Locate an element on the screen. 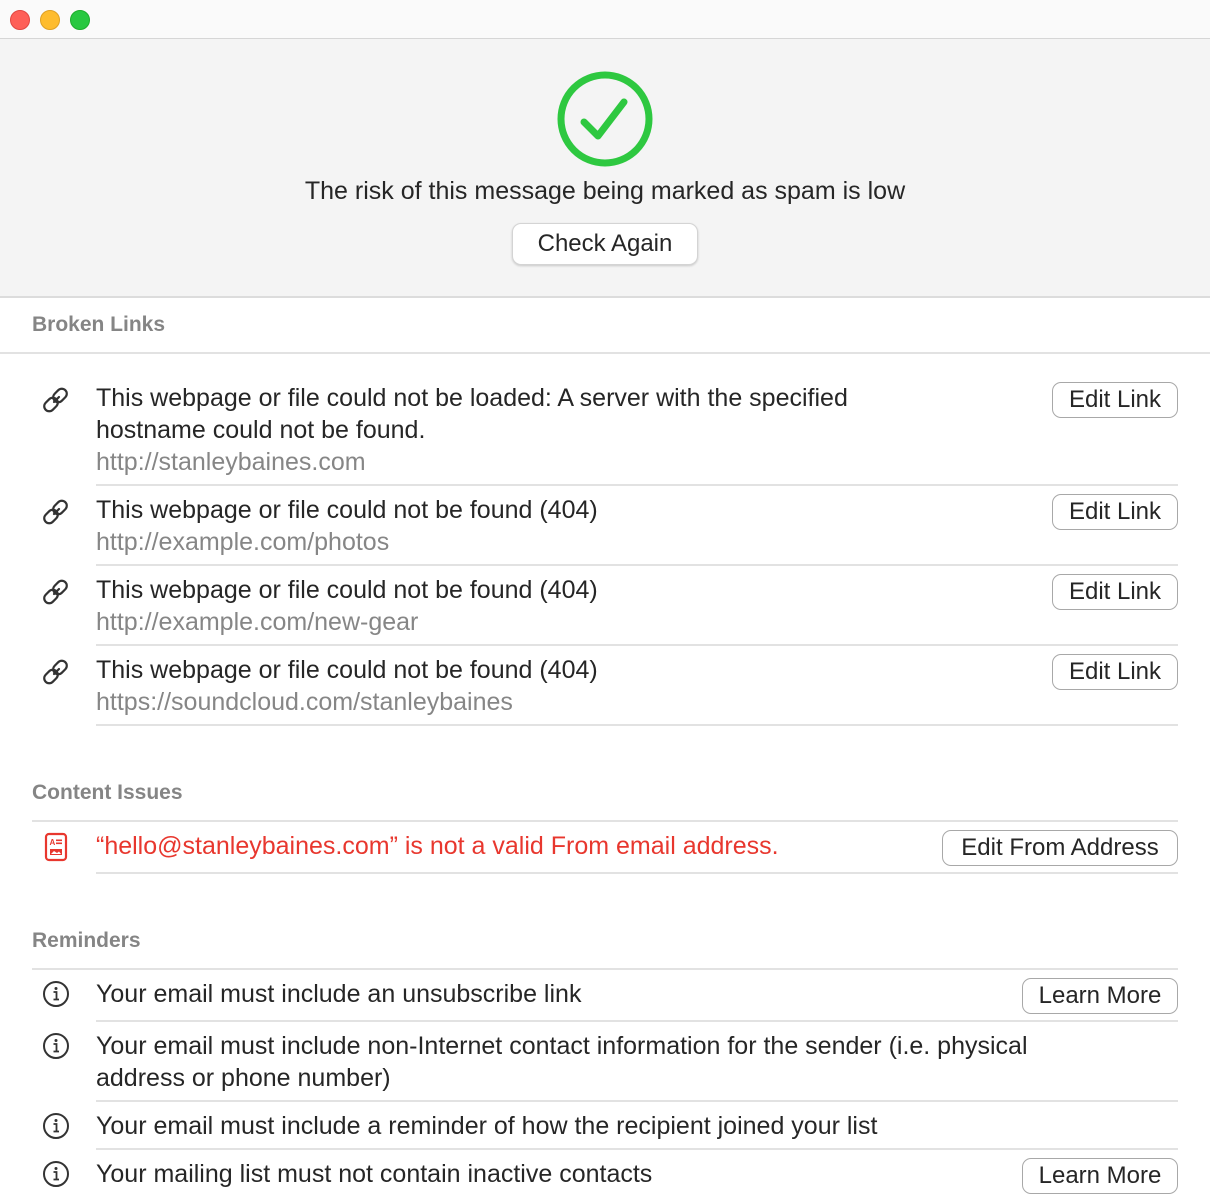 The height and width of the screenshot is (1198, 1210). contact-card-icon: A is located at coordinates (56, 847).